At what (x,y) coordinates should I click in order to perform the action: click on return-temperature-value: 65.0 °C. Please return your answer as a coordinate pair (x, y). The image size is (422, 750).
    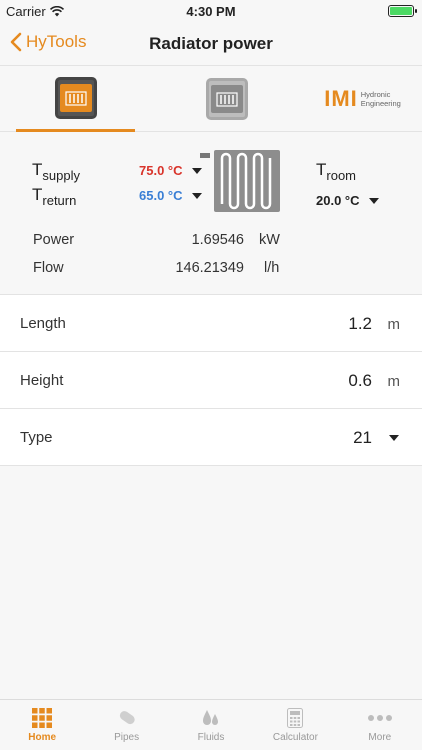
    Looking at the image, I should click on (161, 195).